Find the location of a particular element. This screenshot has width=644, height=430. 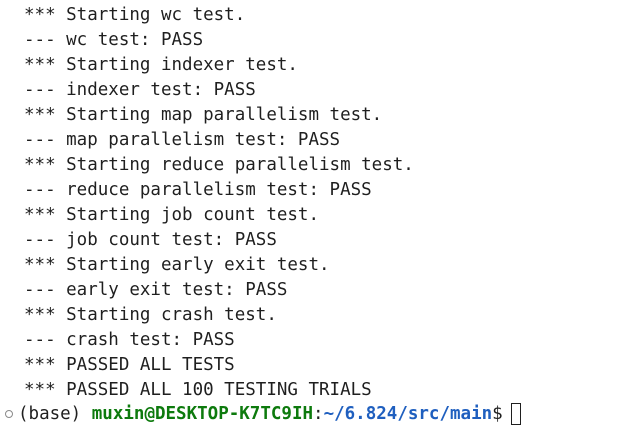

output-line: --- reduce parallelism test: PASS is located at coordinates (198, 190).